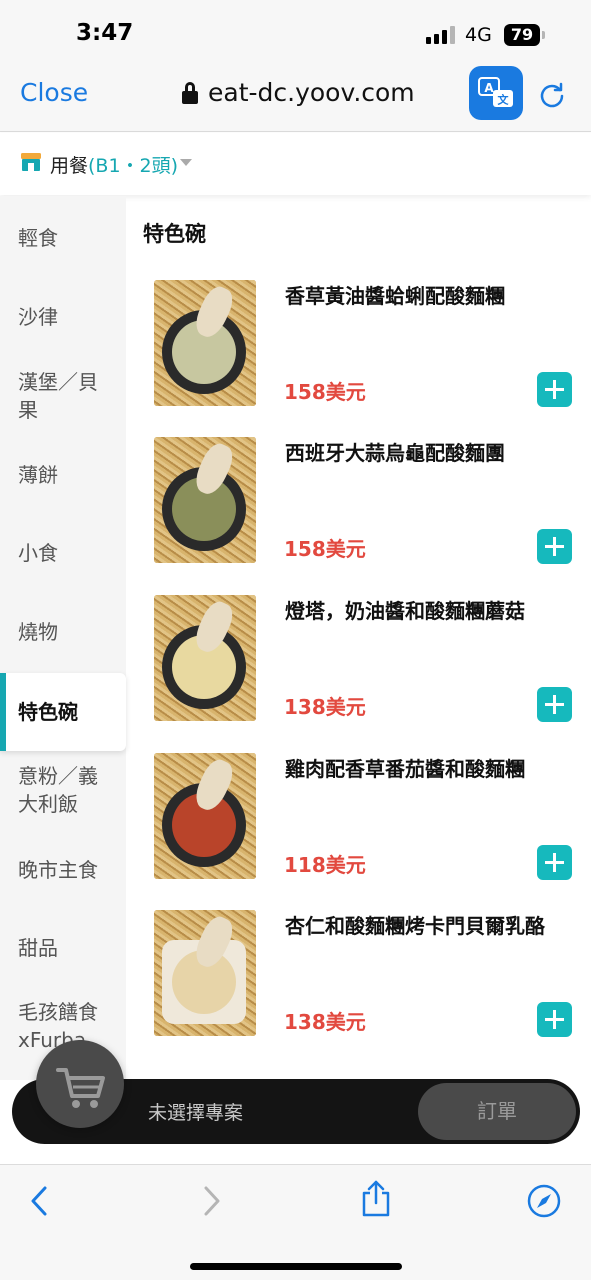  I want to click on signal-icon, so click(441, 35).